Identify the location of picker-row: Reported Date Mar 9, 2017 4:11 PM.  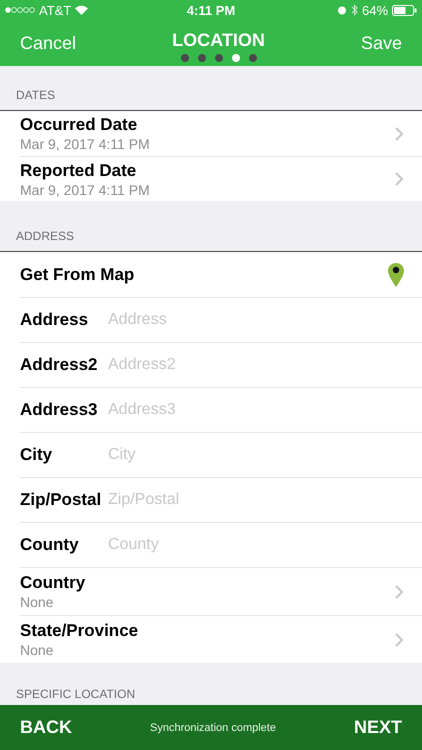
(221, 178).